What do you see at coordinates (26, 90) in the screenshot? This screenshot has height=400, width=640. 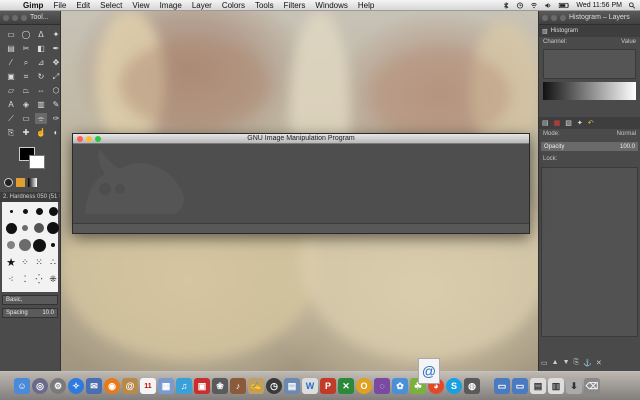 I see `perspective-icon: ⏢` at bounding box center [26, 90].